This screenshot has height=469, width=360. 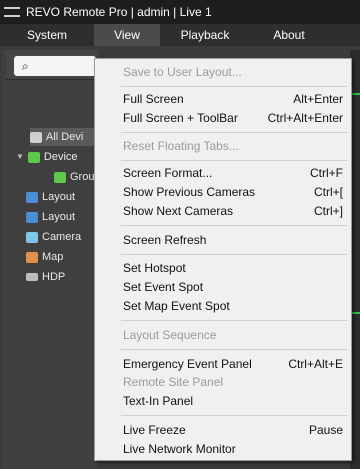 I want to click on tree-item-camera: Camera, so click(x=62, y=237).